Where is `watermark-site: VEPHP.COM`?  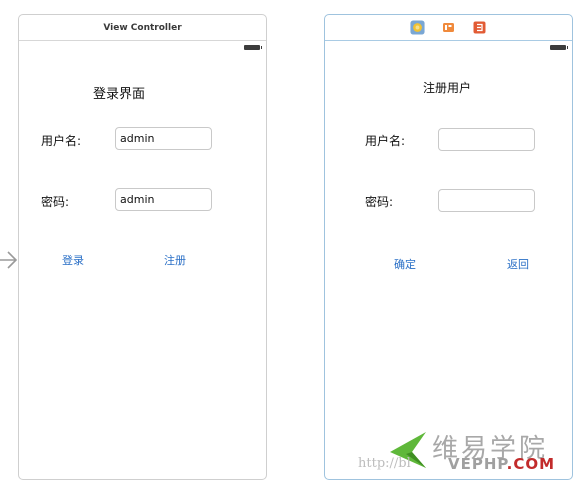 watermark-site: VEPHP.COM is located at coordinates (501, 464).